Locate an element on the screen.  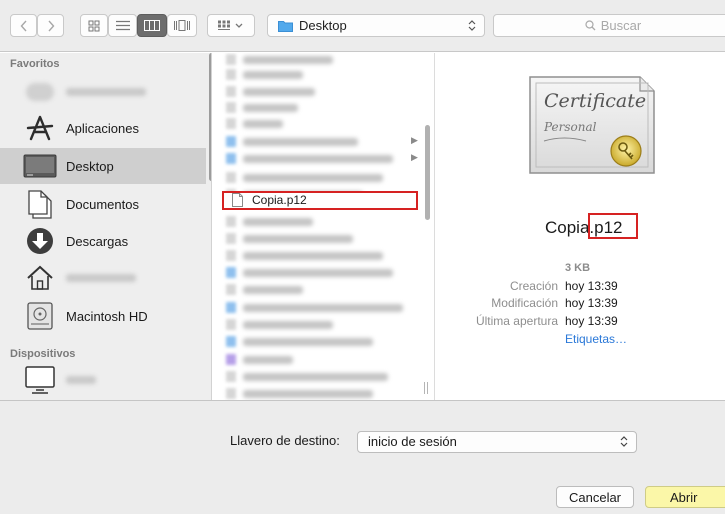
forward-button is located at coordinates (50, 25).